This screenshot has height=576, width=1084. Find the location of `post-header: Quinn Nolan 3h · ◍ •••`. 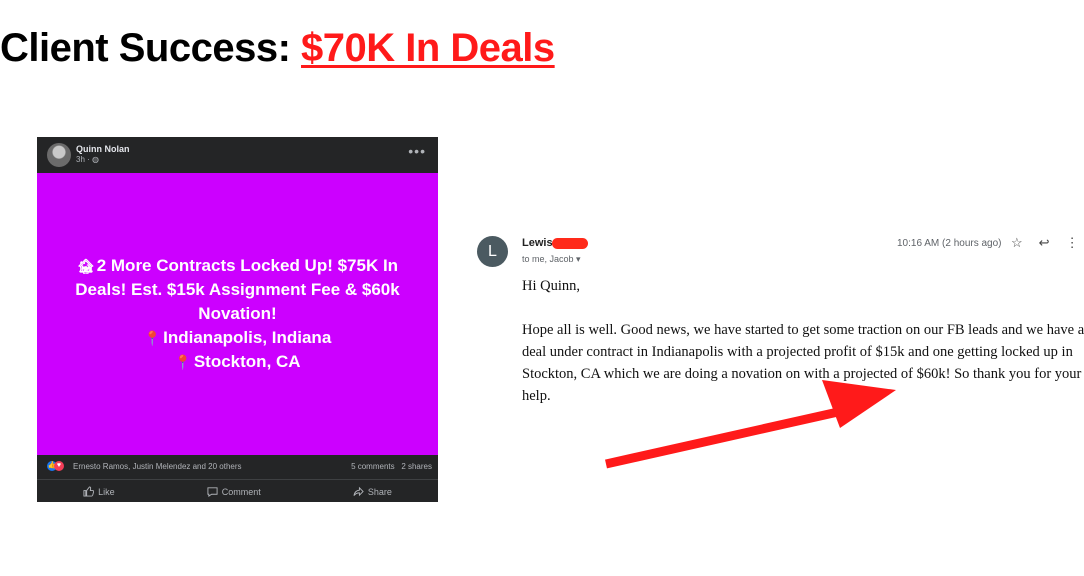

post-header: Quinn Nolan 3h · ◍ ••• is located at coordinates (237, 155).